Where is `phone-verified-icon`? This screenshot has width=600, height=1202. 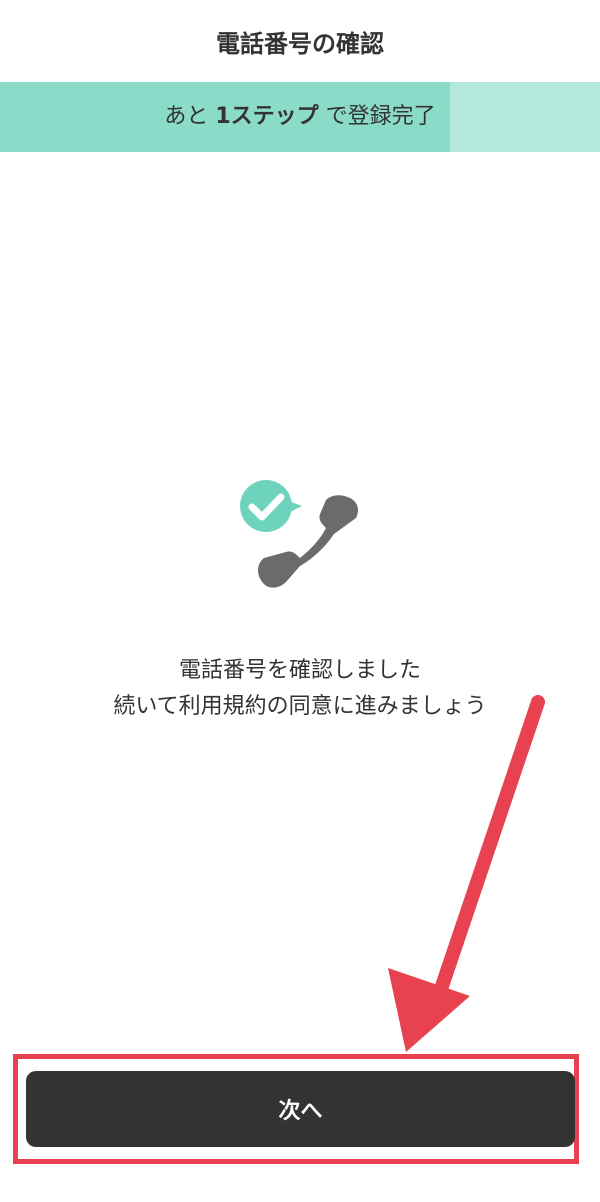 phone-verified-icon is located at coordinates (299, 534).